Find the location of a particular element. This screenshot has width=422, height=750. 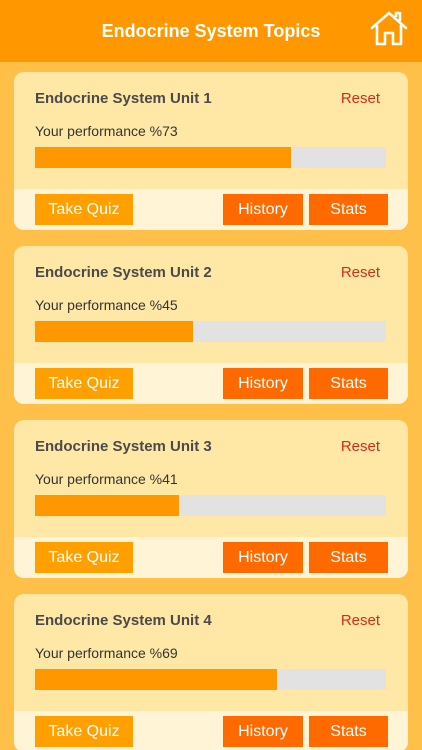

performance-label: Your performance %69 is located at coordinates (106, 653).